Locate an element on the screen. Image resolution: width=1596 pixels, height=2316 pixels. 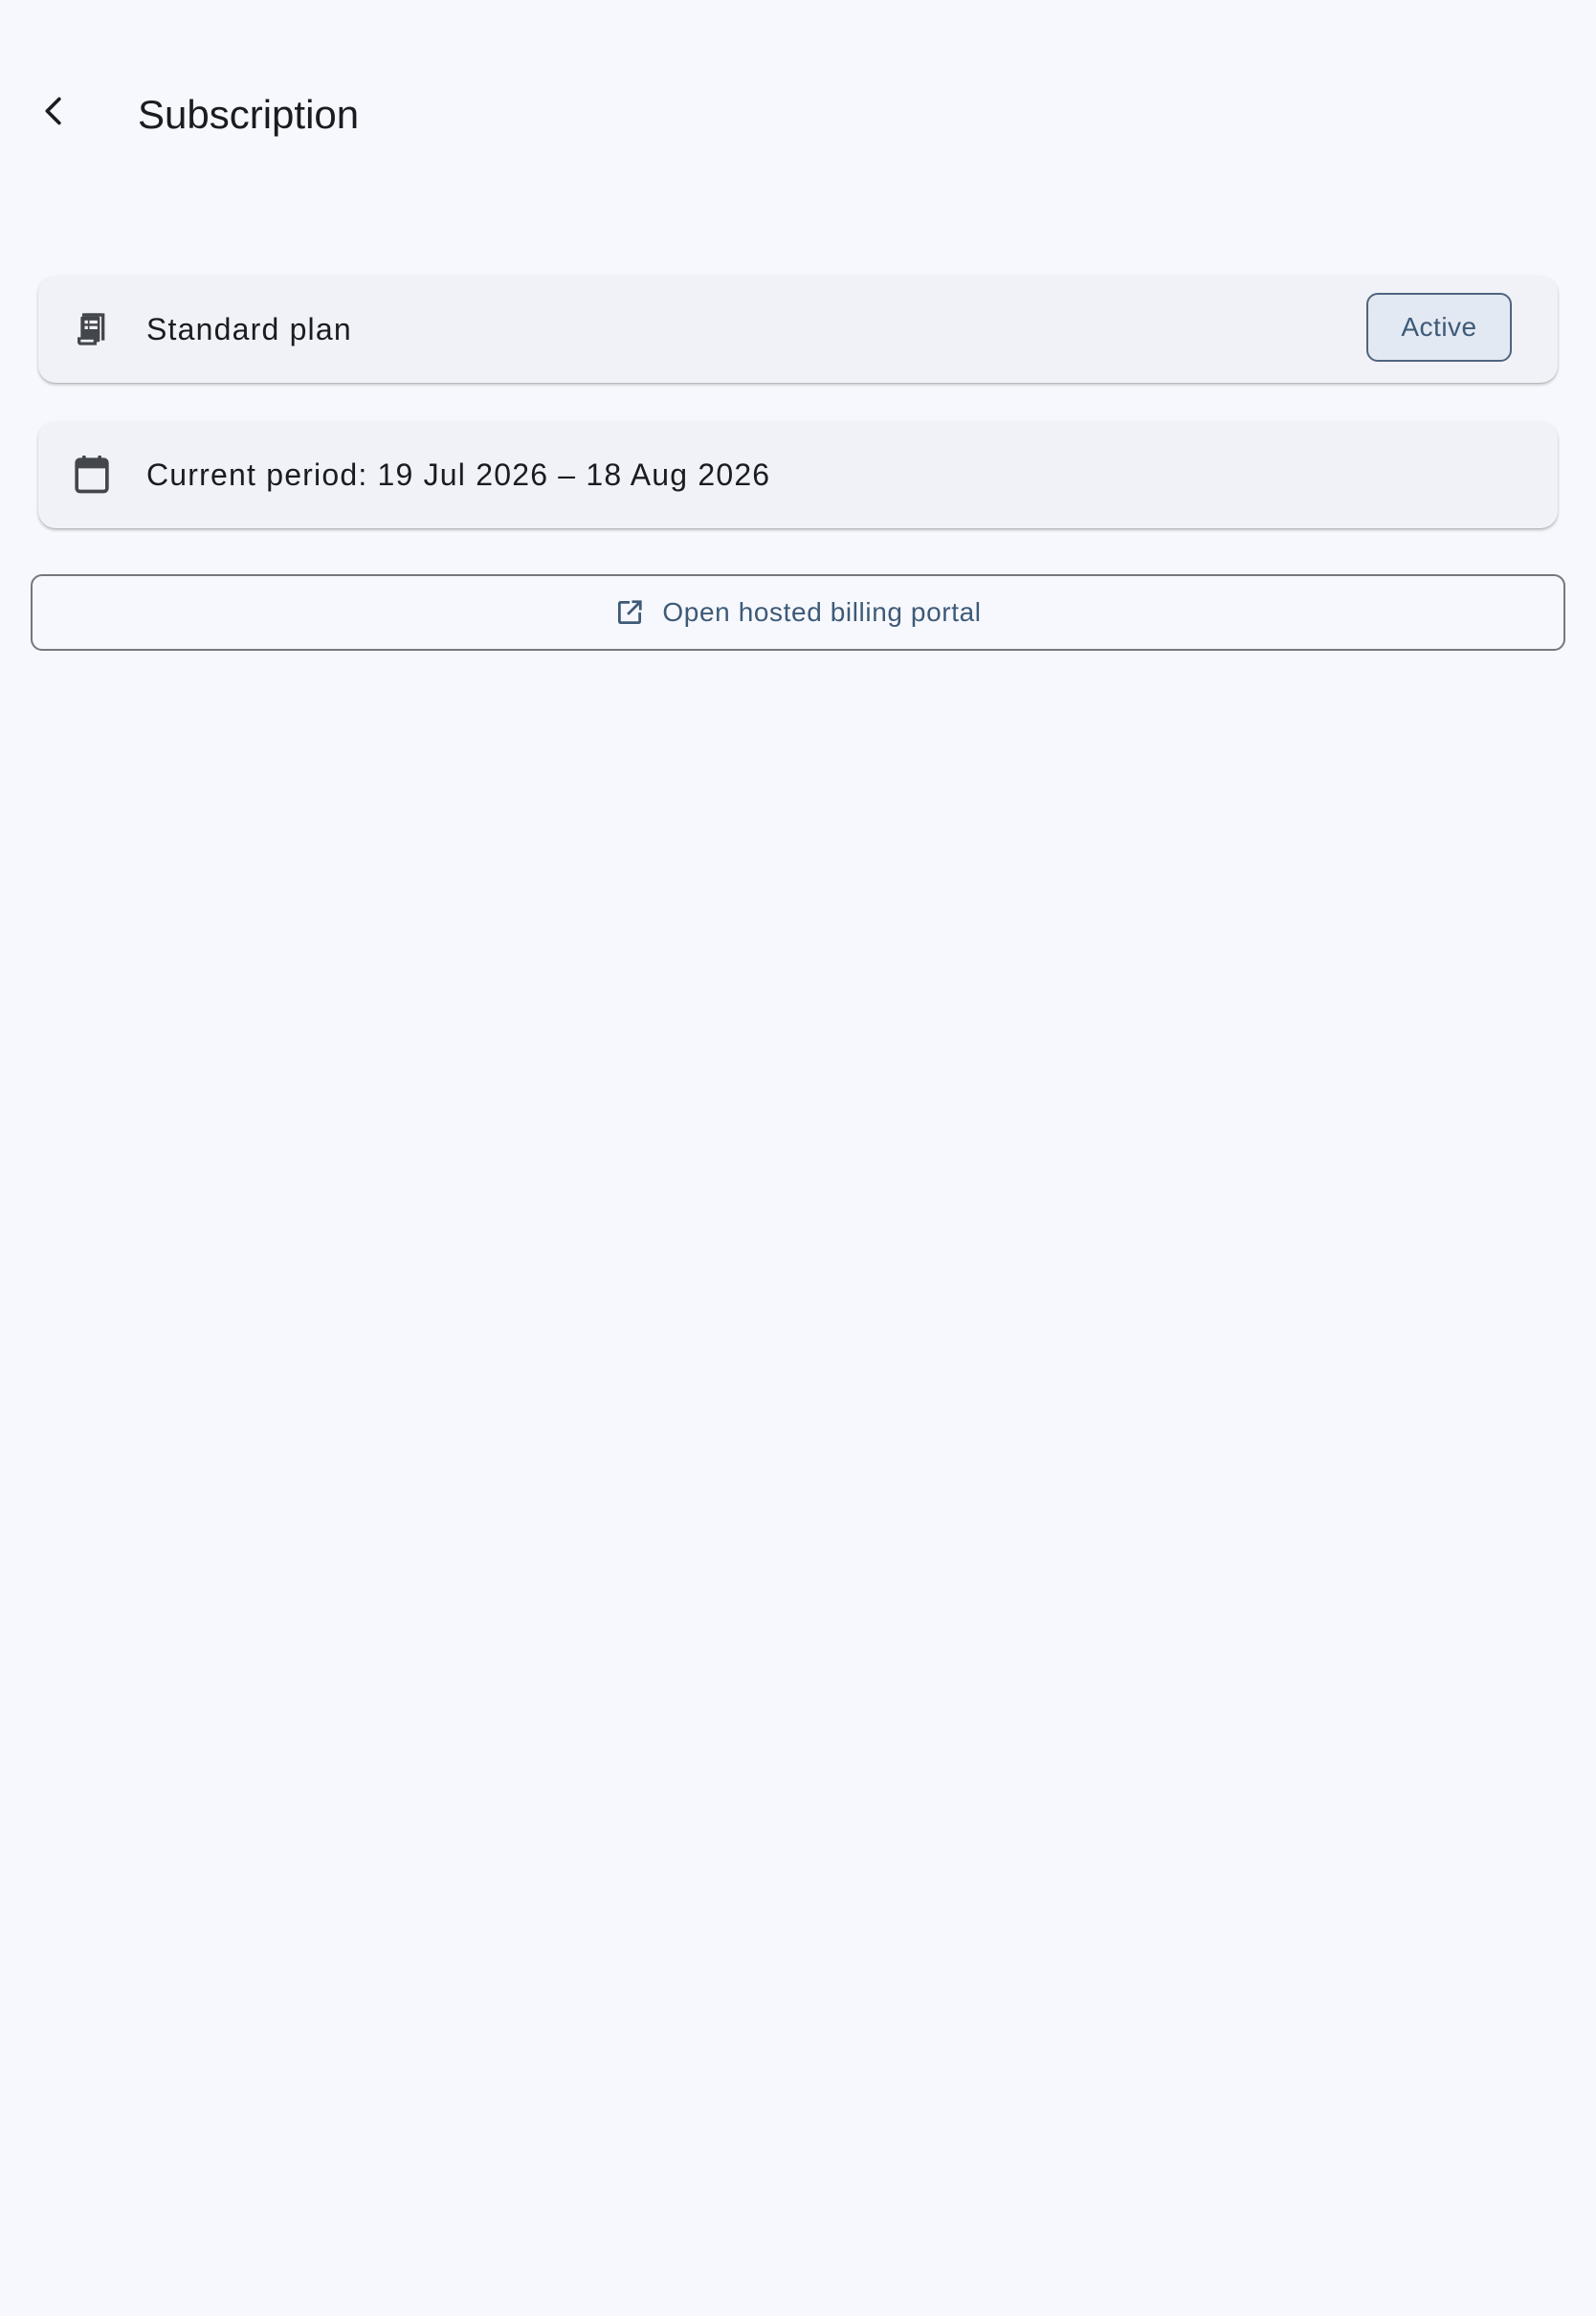
open-billing-portal-button: Open hosted billing portal is located at coordinates (798, 612).